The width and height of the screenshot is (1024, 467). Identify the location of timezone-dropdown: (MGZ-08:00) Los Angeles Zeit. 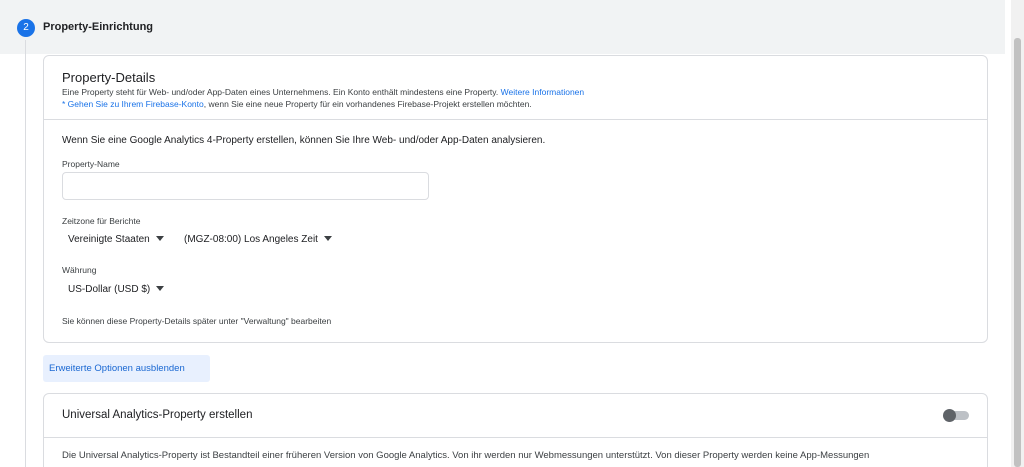
(258, 239).